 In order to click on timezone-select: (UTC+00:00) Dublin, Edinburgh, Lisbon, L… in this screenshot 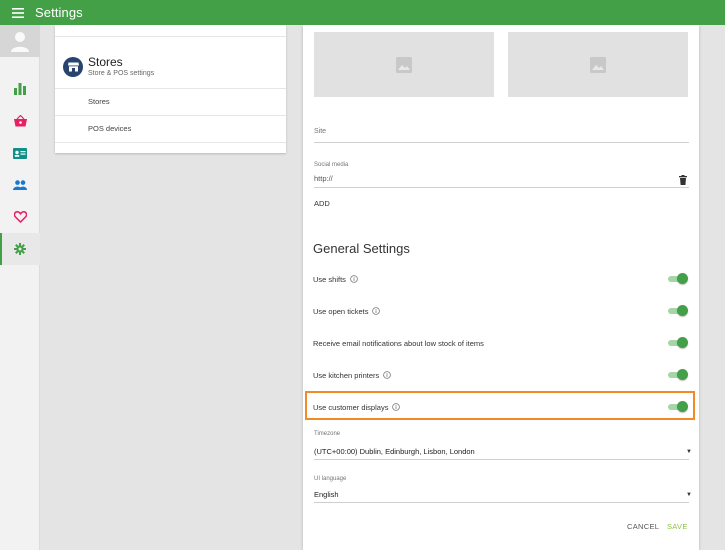, I will do `click(394, 451)`.